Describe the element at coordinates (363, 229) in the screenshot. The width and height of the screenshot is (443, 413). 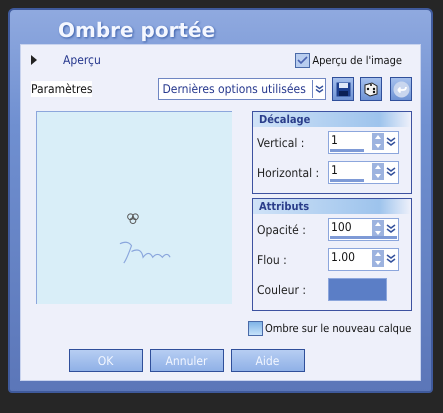
I see `number-field: 100` at that location.